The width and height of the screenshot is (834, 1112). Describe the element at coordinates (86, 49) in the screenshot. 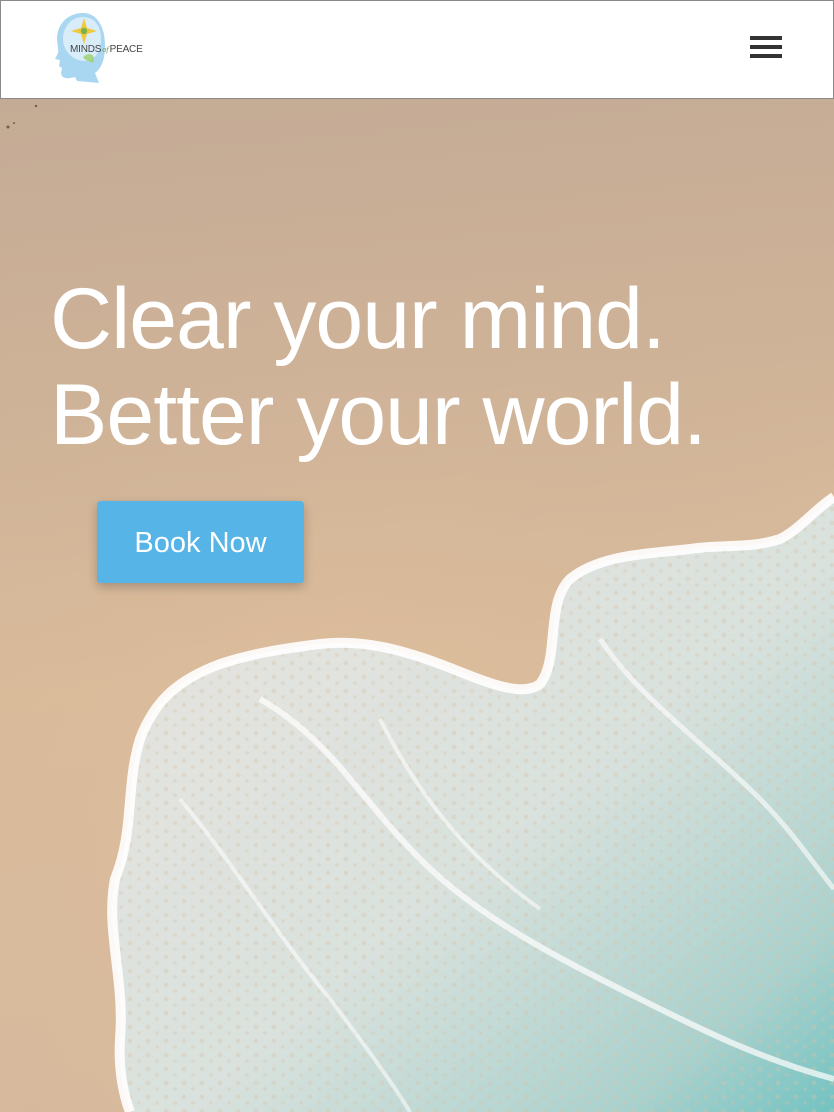

I see `logo-word-minds: MINDS` at that location.